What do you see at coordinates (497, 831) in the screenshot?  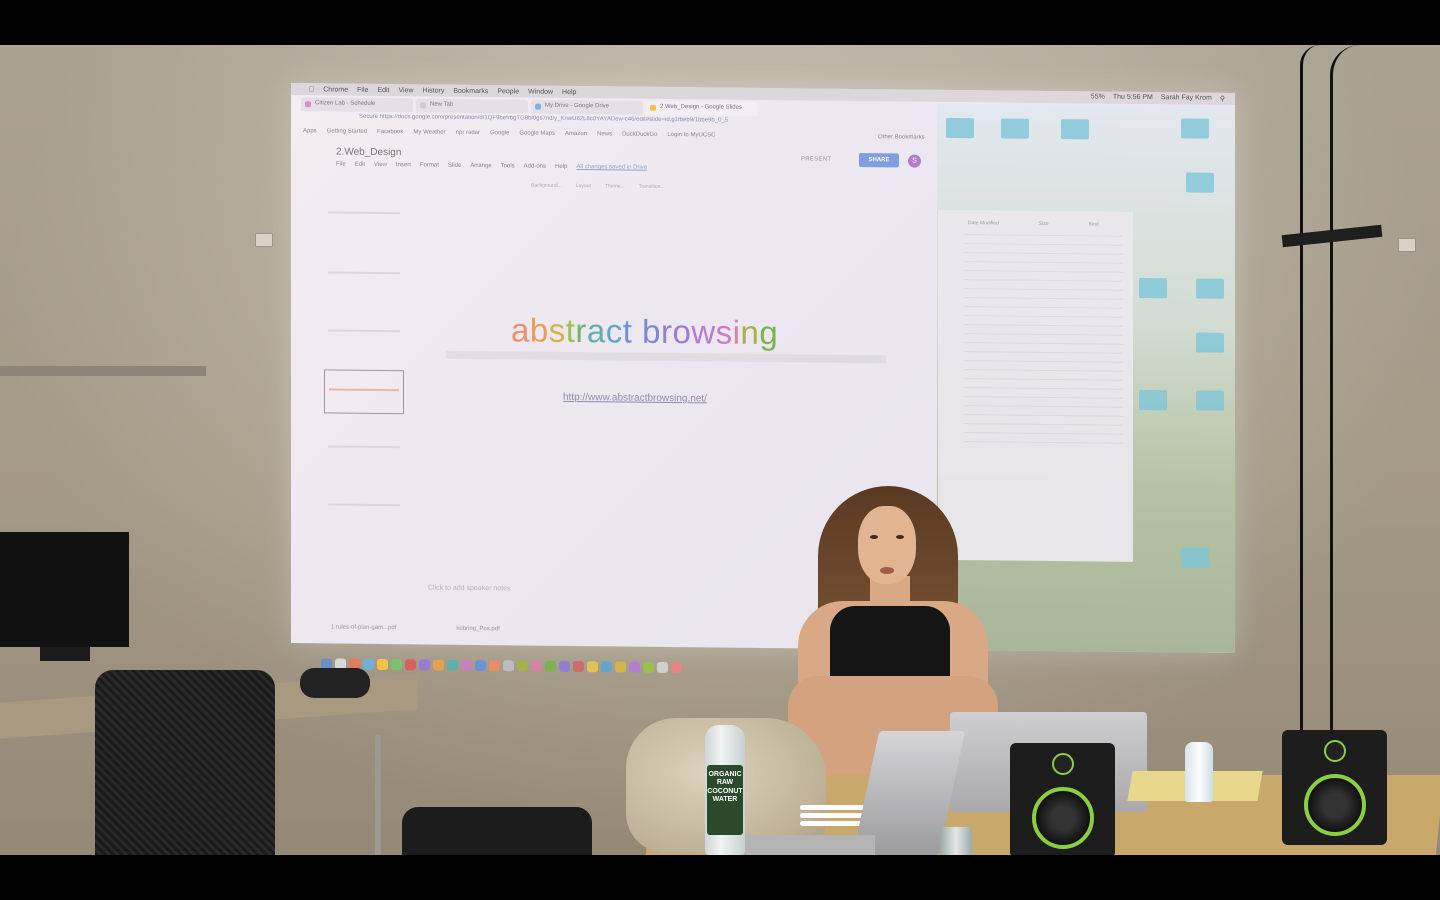 I see `office-chair-back` at bounding box center [497, 831].